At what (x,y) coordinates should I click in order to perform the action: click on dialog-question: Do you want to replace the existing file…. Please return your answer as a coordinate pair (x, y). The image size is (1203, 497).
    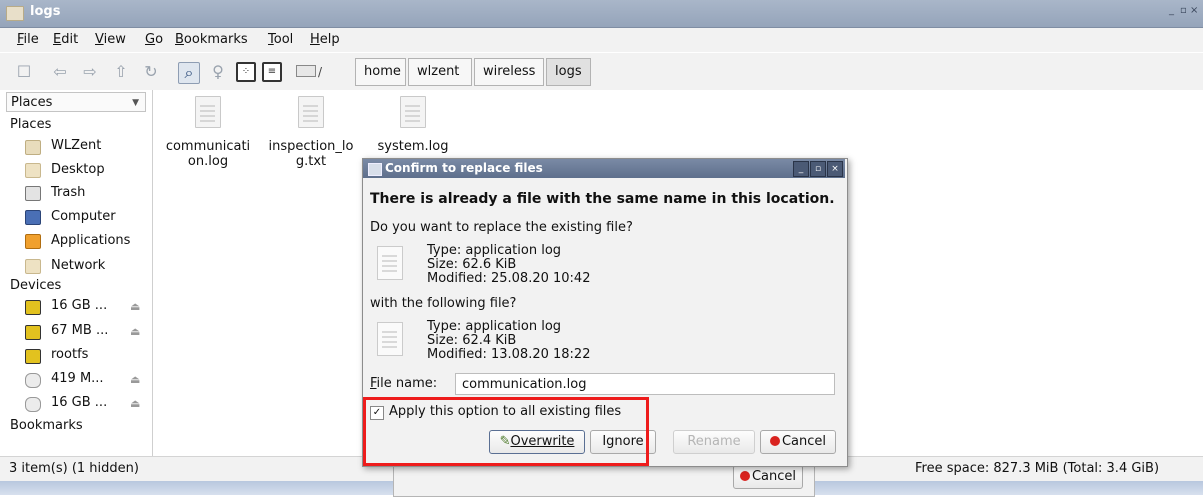
    Looking at the image, I should click on (501, 227).